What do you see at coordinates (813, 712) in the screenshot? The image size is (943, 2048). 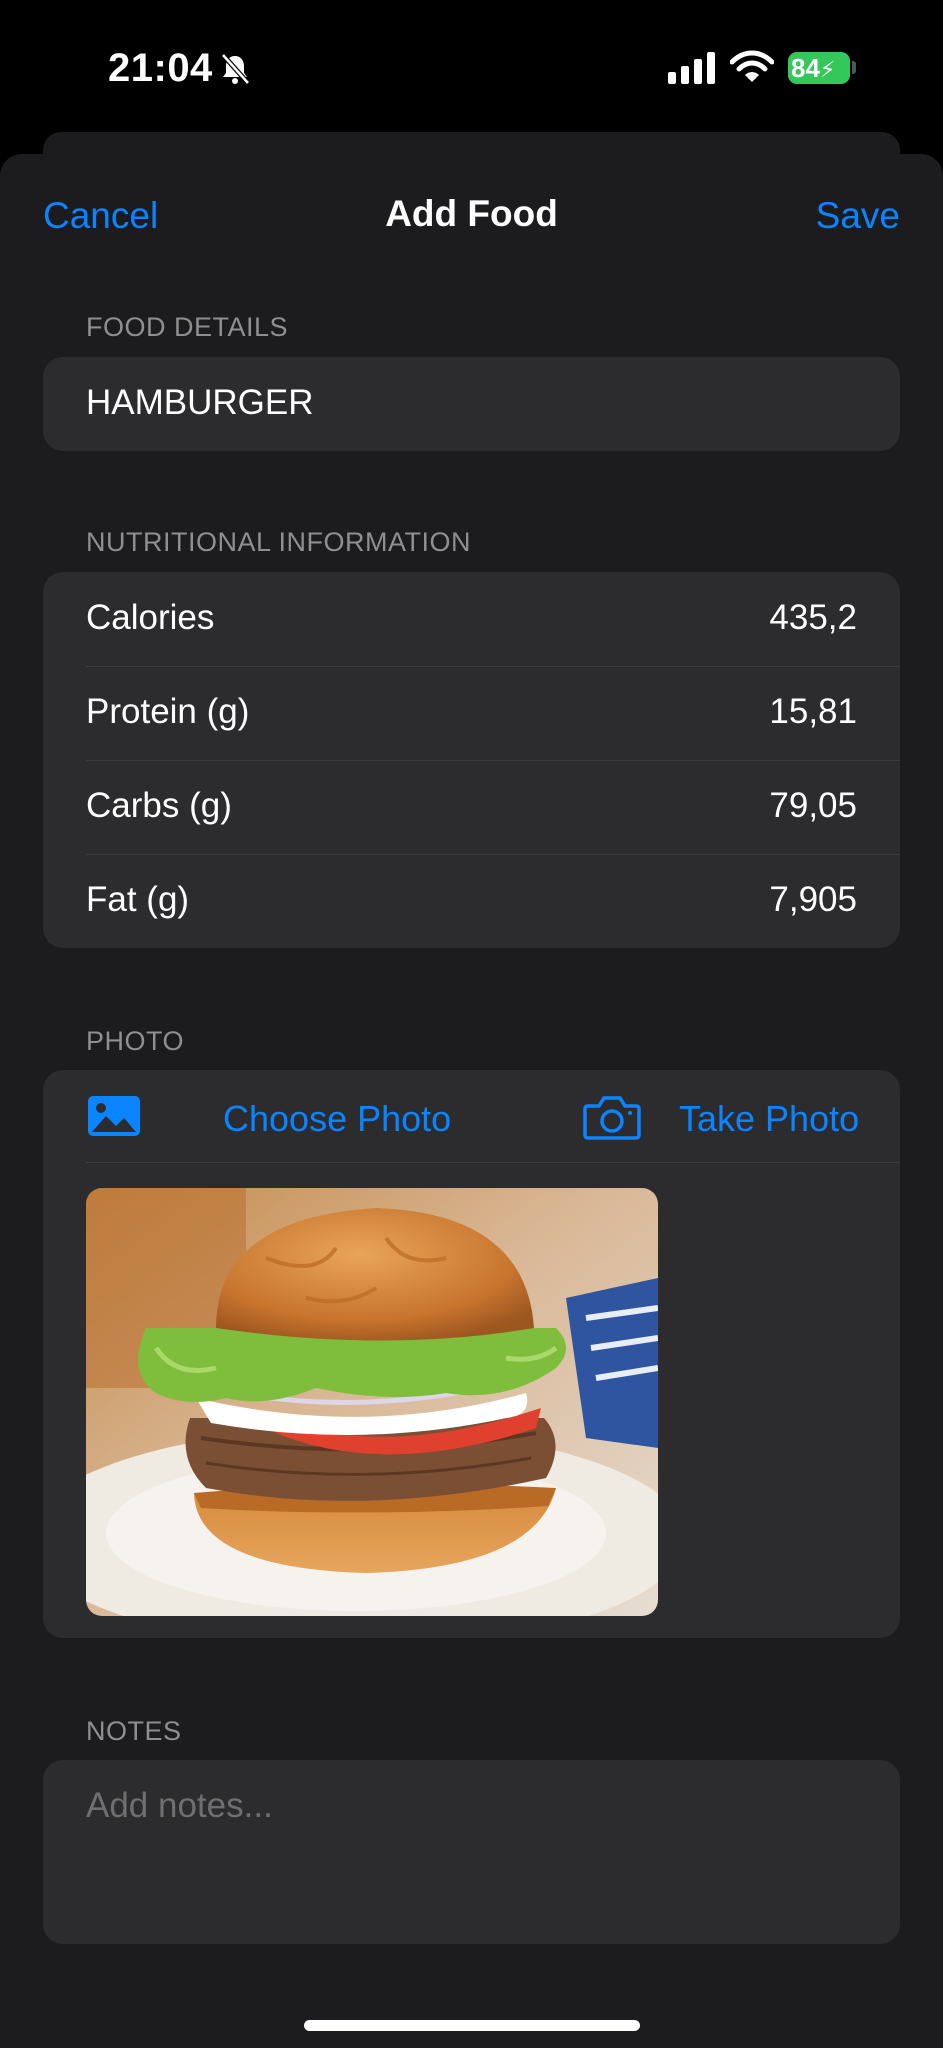 I see `nutrition-value: 15,81` at bounding box center [813, 712].